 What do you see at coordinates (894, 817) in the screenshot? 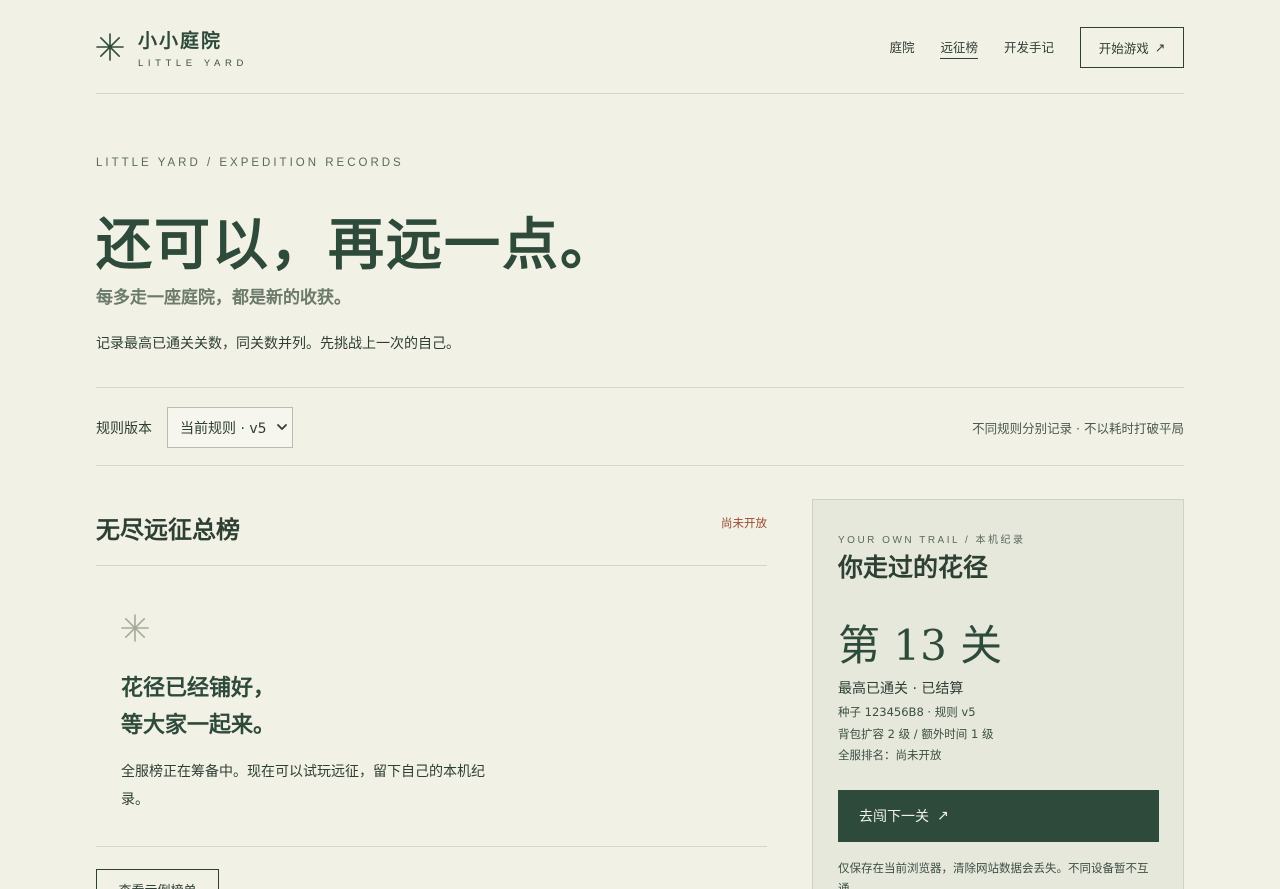
I see `next-level-label: 去闯下一关` at bounding box center [894, 817].